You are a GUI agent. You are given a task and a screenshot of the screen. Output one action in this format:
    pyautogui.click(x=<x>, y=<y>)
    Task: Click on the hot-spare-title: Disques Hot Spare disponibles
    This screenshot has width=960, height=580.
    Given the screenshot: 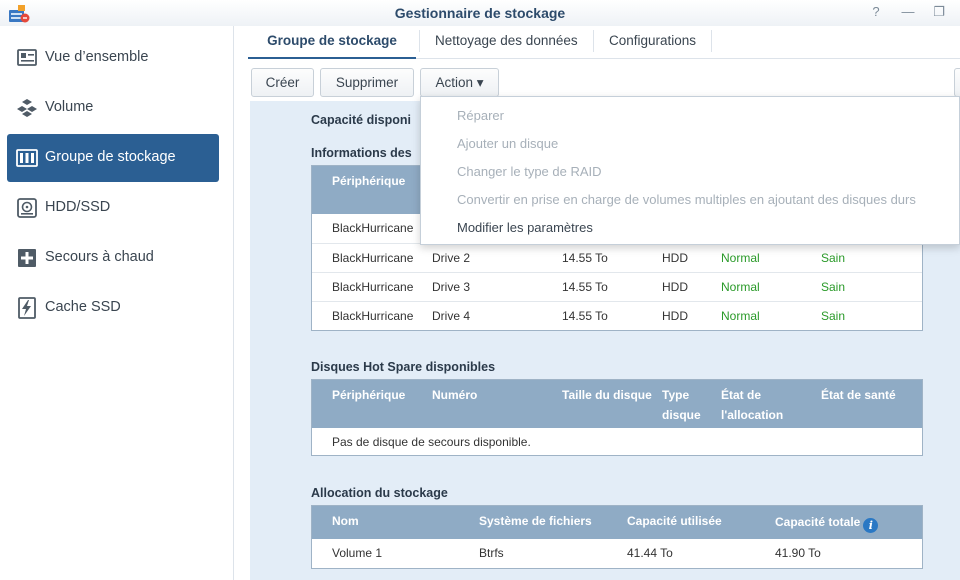 What is the action you would take?
    pyautogui.click(x=403, y=367)
    